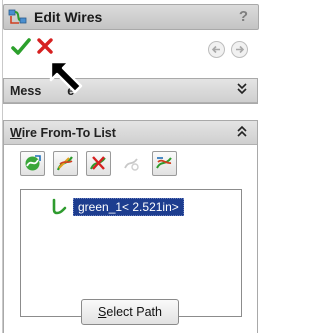 This screenshot has height=333, width=320. I want to click on select-path-button: Select Path, so click(130, 312).